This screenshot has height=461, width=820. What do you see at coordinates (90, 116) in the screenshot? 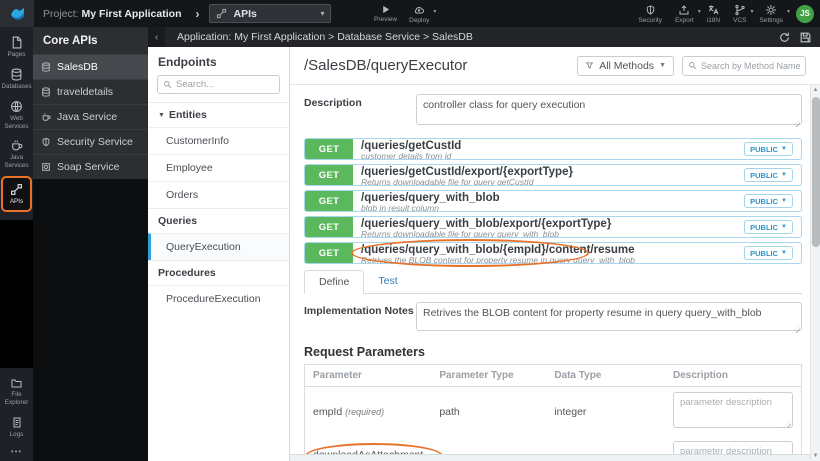
I see `core-api-item-java-service: Java Service` at bounding box center [90, 116].